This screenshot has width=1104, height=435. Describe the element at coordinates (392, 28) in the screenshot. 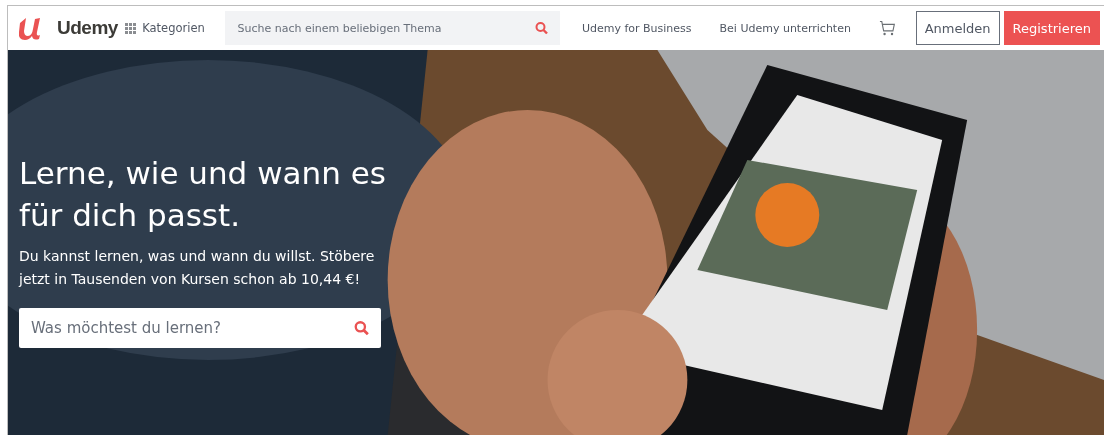

I see `search-field: Suche nach einem beliebigen Thema` at that location.